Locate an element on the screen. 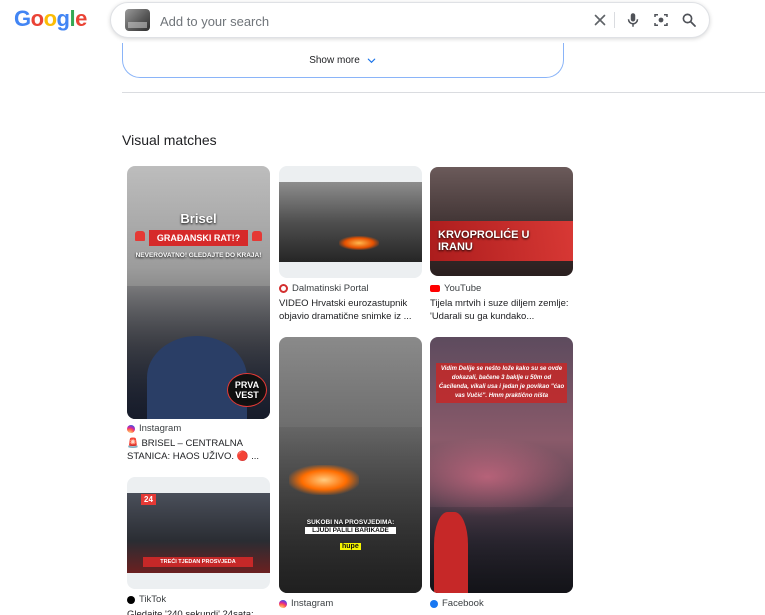 Image resolution: width=765 pixels, height=615 pixels. logo-letter: g is located at coordinates (63, 18).